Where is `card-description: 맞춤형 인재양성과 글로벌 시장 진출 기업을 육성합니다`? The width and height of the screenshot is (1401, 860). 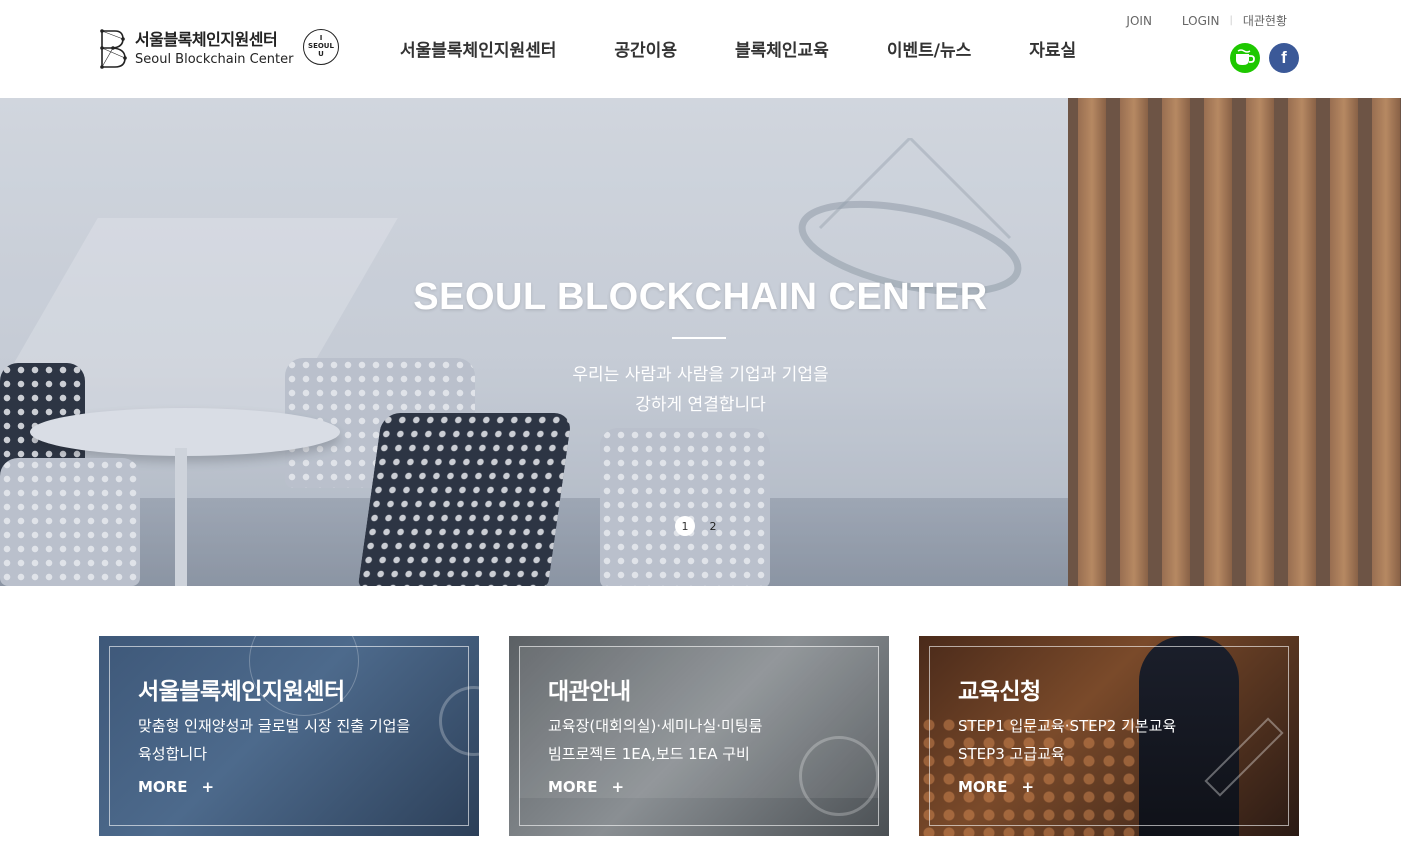 card-description: 맞춤형 인재양성과 글로벌 시장 진출 기업을 육성합니다 is located at coordinates (274, 740).